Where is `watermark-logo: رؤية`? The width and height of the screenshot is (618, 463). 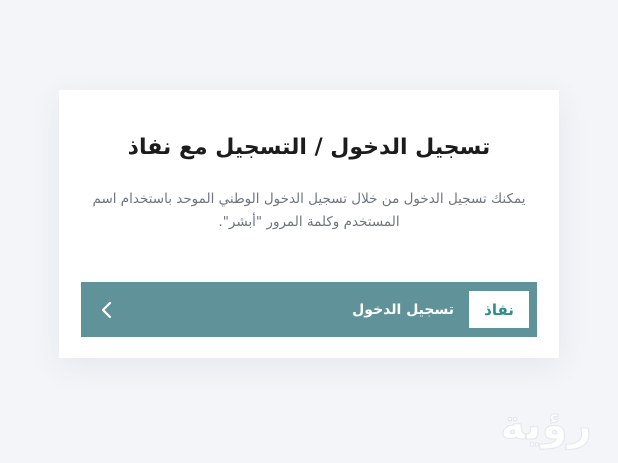 watermark-logo: رؤية is located at coordinates (546, 425).